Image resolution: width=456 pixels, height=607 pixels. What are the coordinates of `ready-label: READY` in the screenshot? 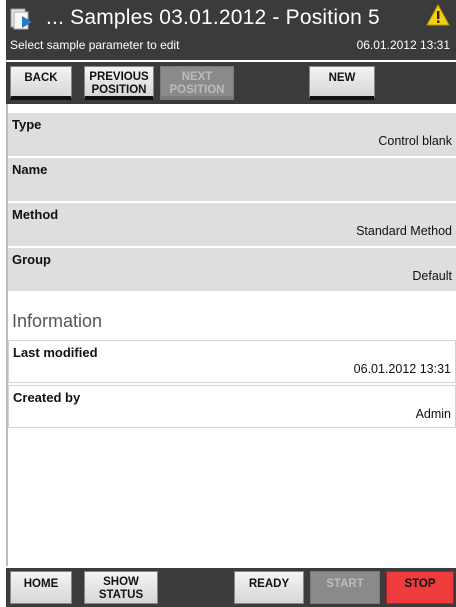 It's located at (269, 584).